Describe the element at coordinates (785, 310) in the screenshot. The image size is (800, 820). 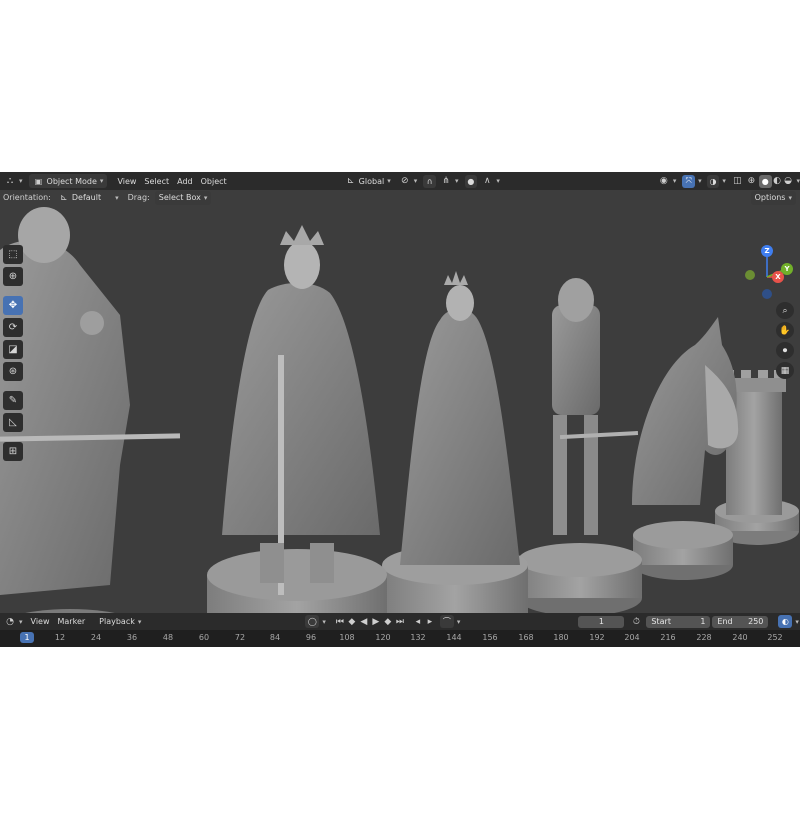
I see `zoom-icon: ⌕` at that location.